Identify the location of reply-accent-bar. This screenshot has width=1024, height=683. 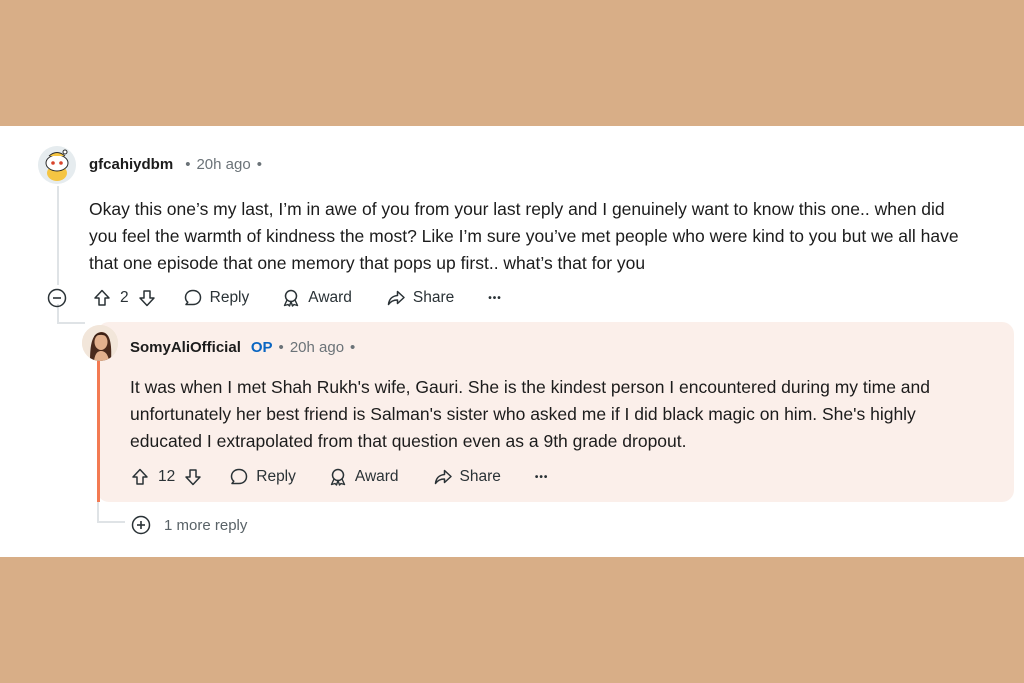
(98, 429).